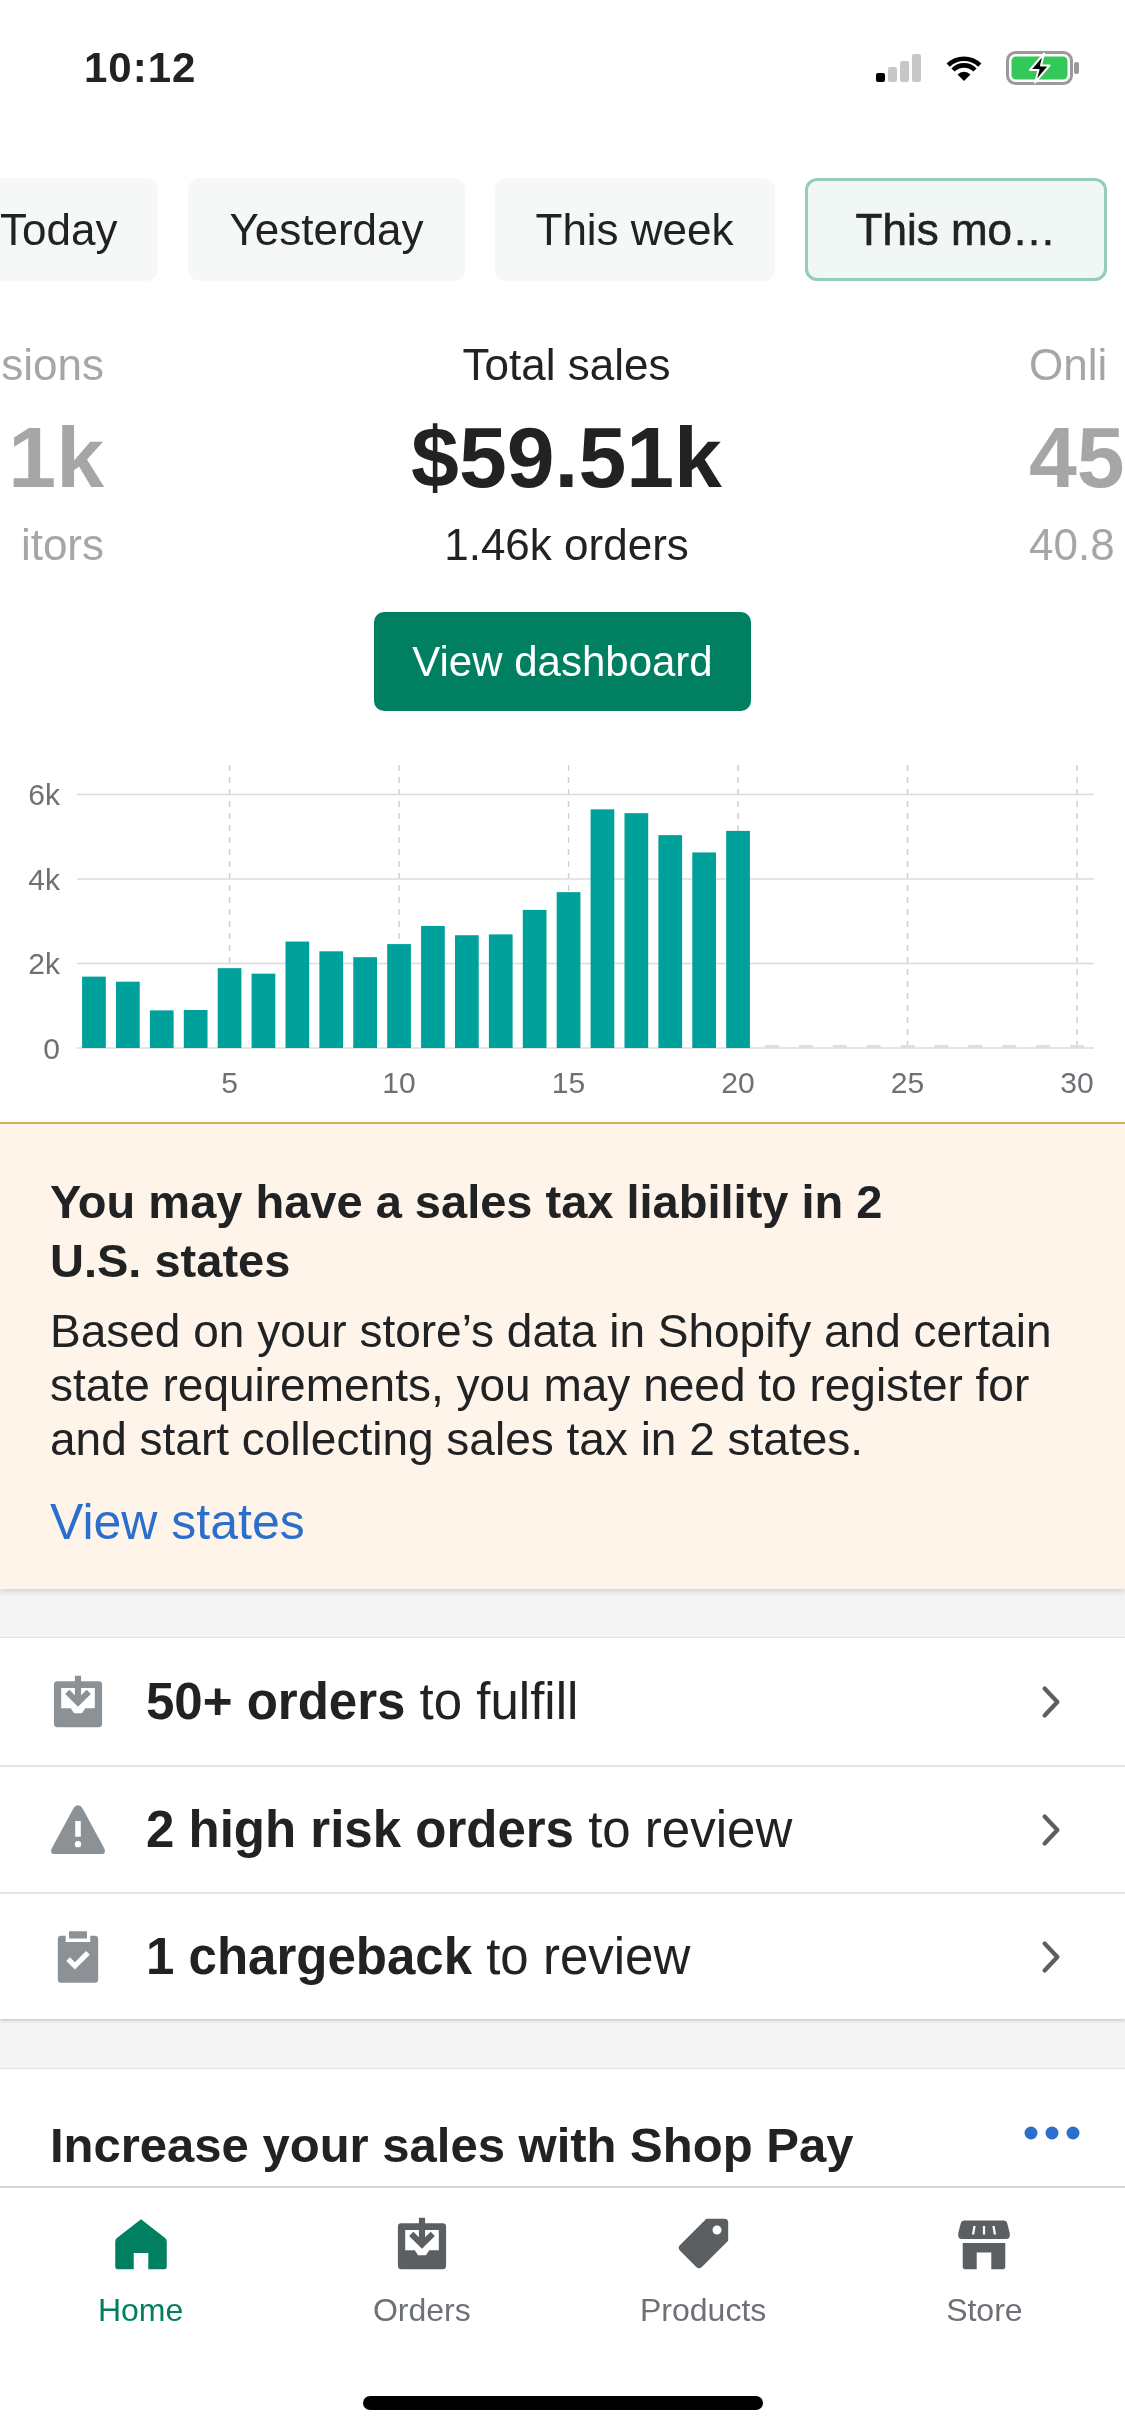 This screenshot has height=2436, width=1125. I want to click on y-axis-label: 2k, so click(44, 963).